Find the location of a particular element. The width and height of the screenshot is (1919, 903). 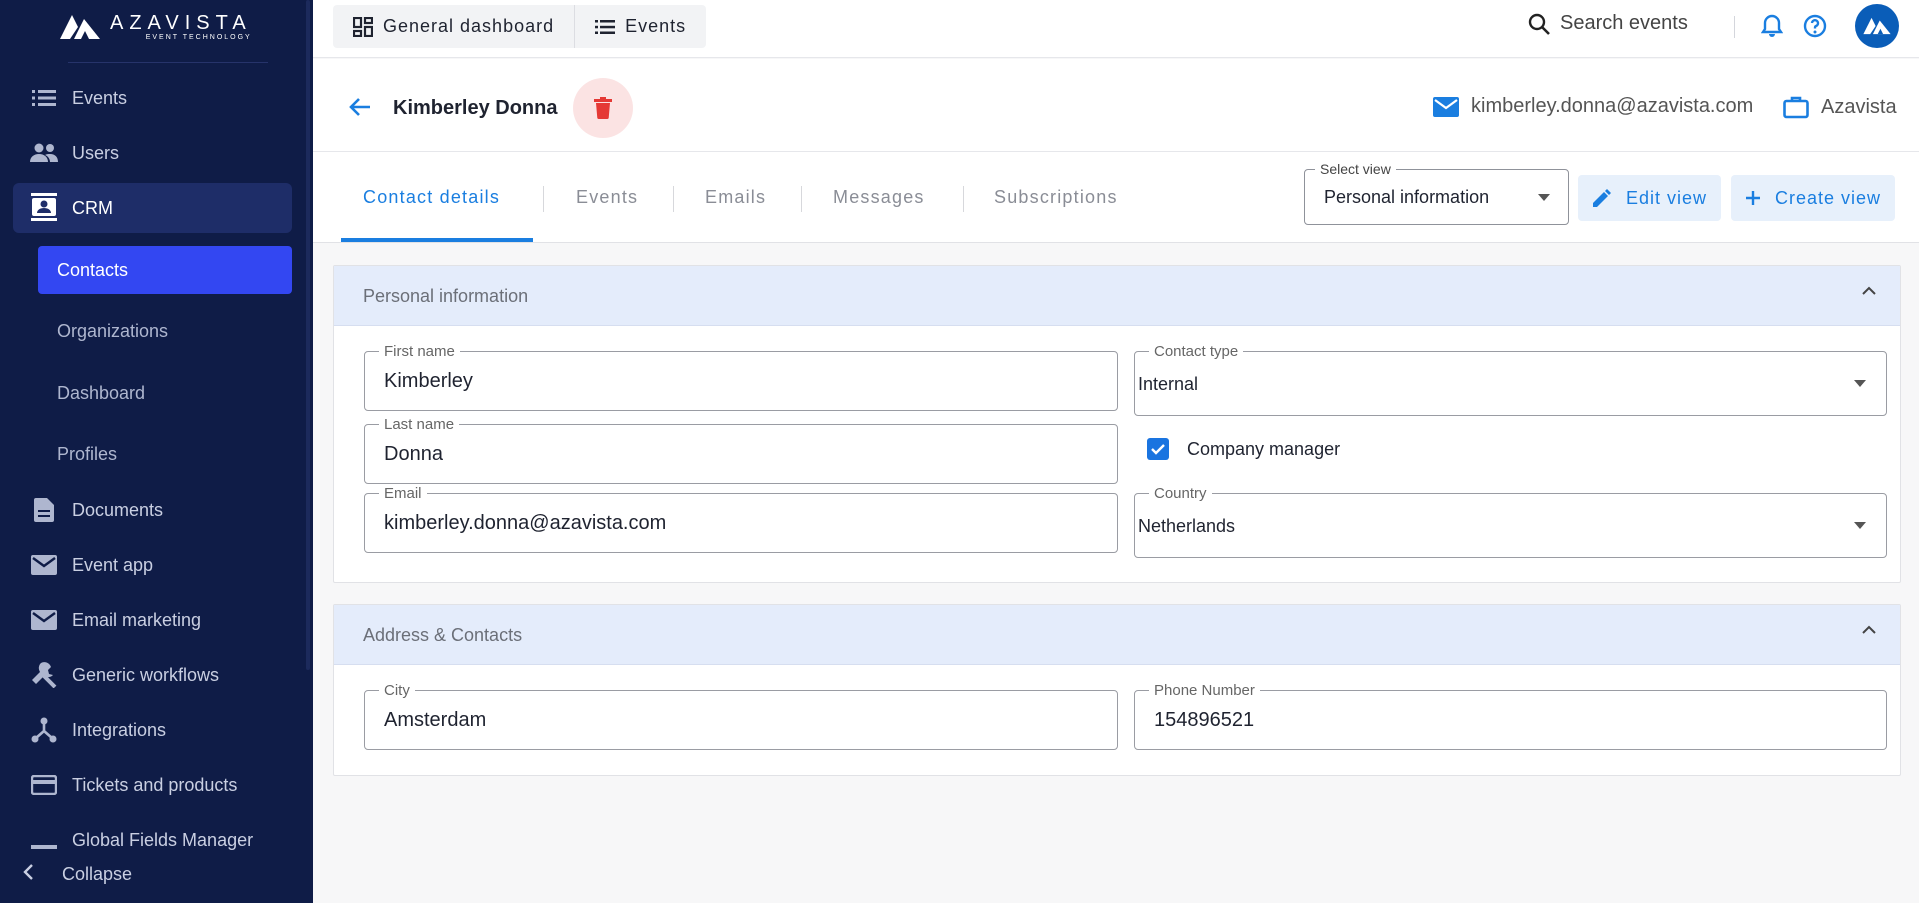

last-name-field: Last name Donna is located at coordinates (741, 450).